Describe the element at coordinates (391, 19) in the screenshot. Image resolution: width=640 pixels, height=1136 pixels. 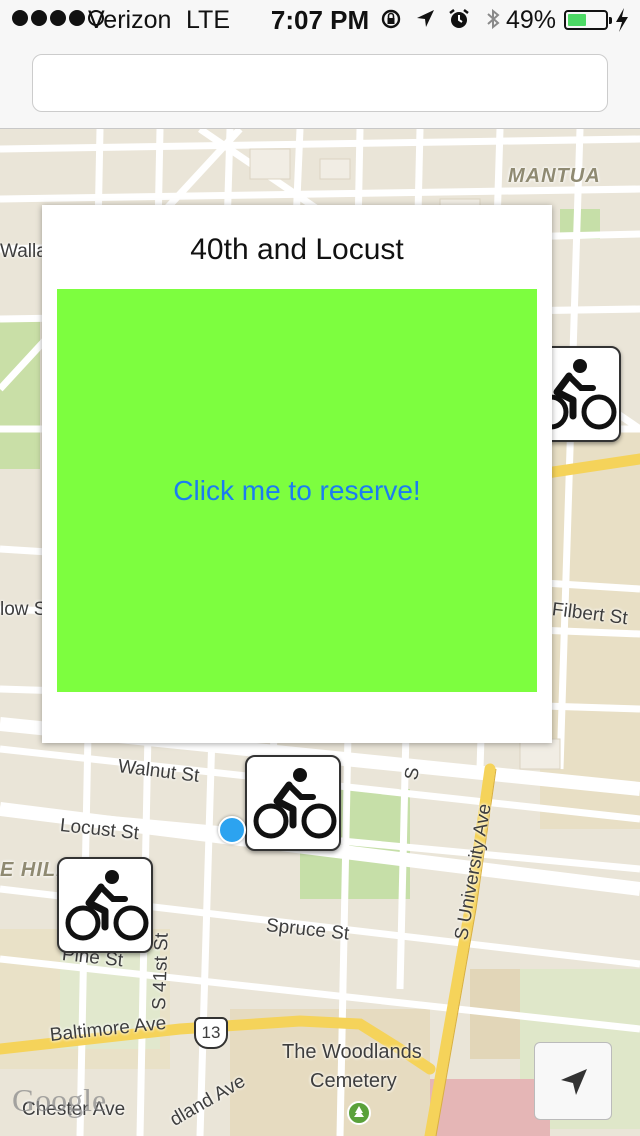
I see `rotation-lock-icon` at that location.